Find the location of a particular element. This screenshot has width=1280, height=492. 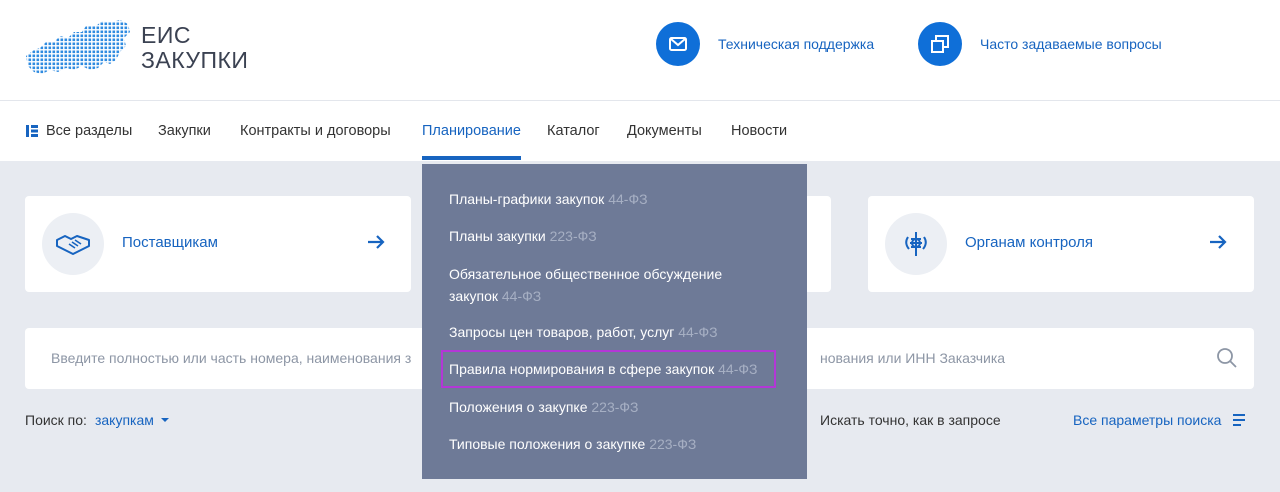

search-by-label: Поиск по: is located at coordinates (56, 420).